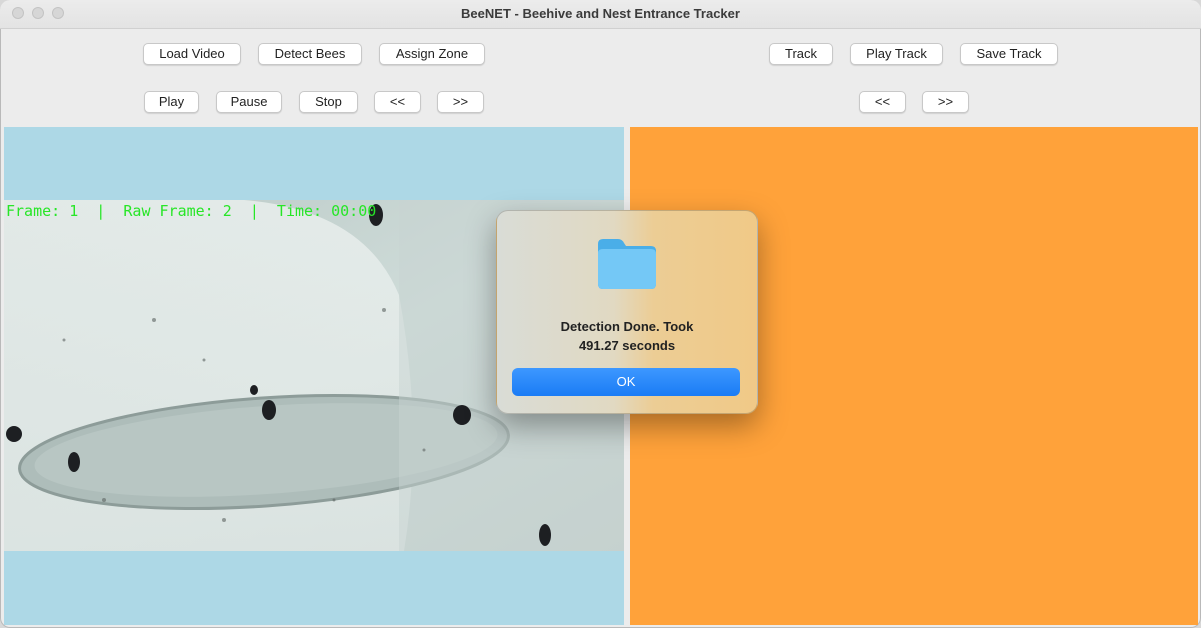  What do you see at coordinates (1009, 54) in the screenshot?
I see `save-track-button: Save Track` at bounding box center [1009, 54].